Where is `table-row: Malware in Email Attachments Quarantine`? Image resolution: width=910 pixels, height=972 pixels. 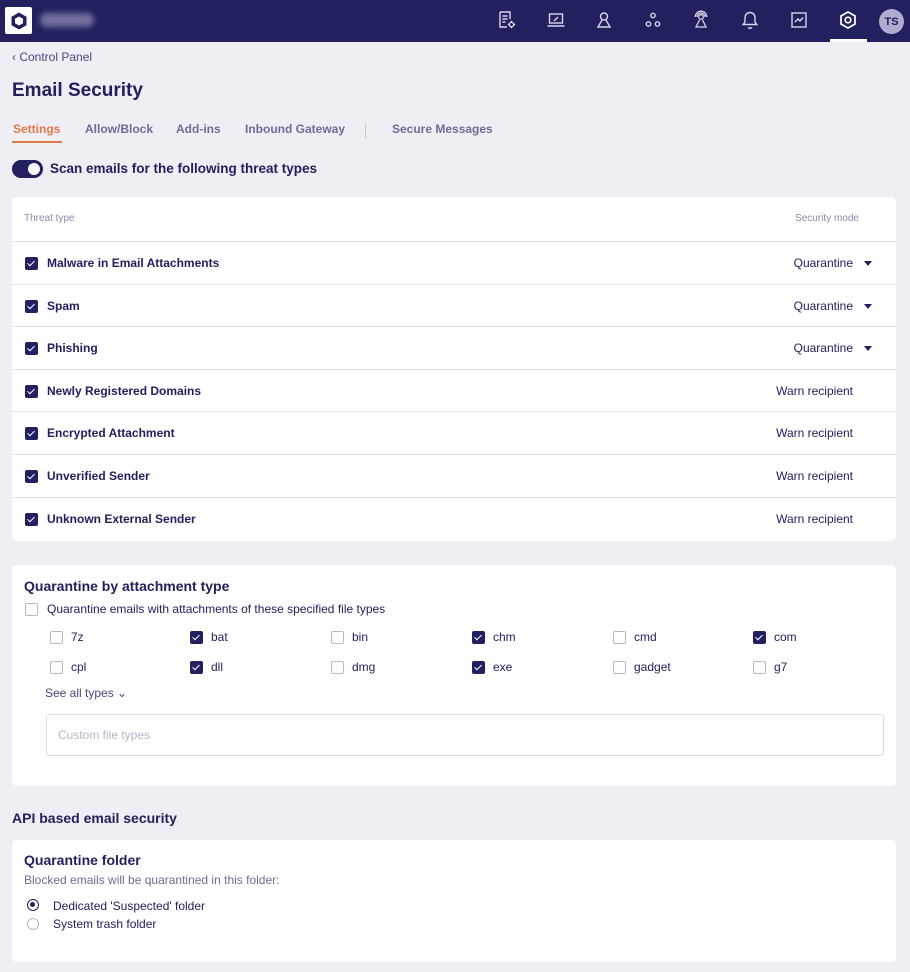 table-row: Malware in Email Attachments Quarantine is located at coordinates (454, 262).